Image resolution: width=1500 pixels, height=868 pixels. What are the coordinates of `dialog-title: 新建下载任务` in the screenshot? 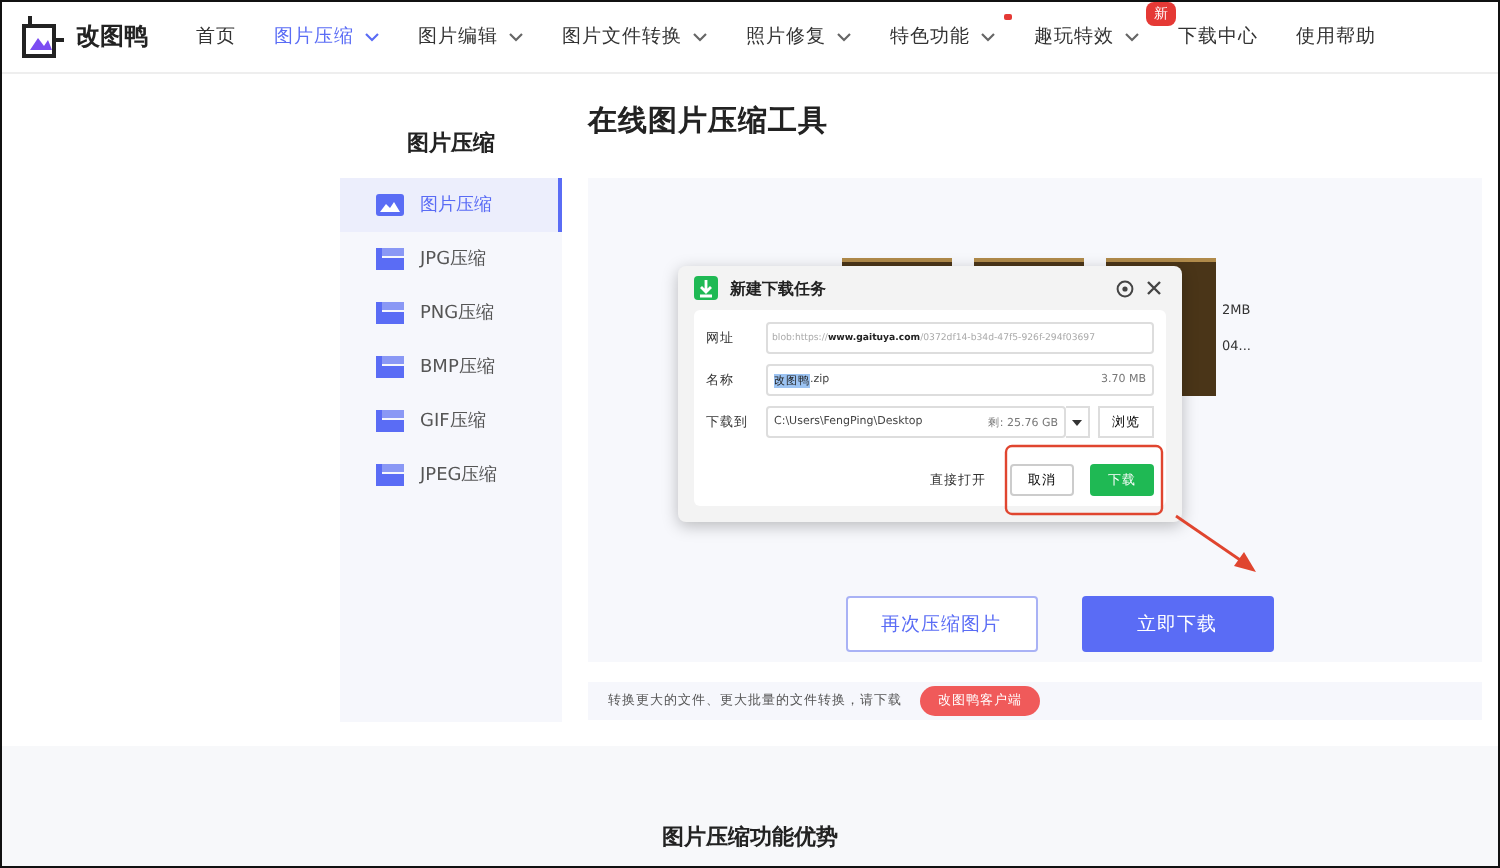 It's located at (778, 288).